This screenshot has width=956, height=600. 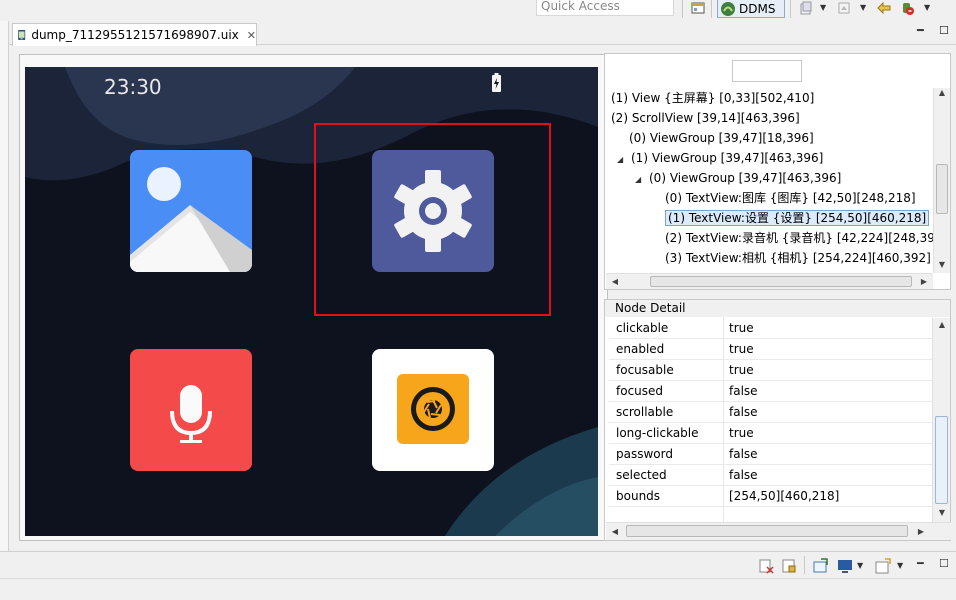 I want to click on tree-node: ◢ (0) ViewGroup [39,47][463,396], so click(x=738, y=178).